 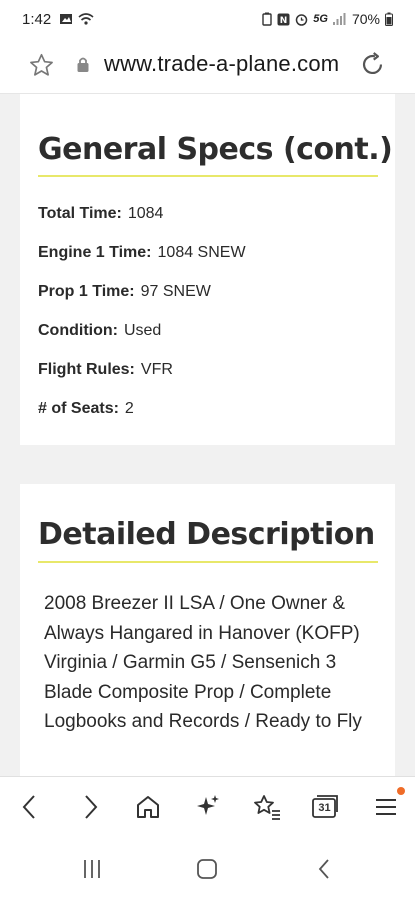 I want to click on bookmarks-icon, so click(x=267, y=807).